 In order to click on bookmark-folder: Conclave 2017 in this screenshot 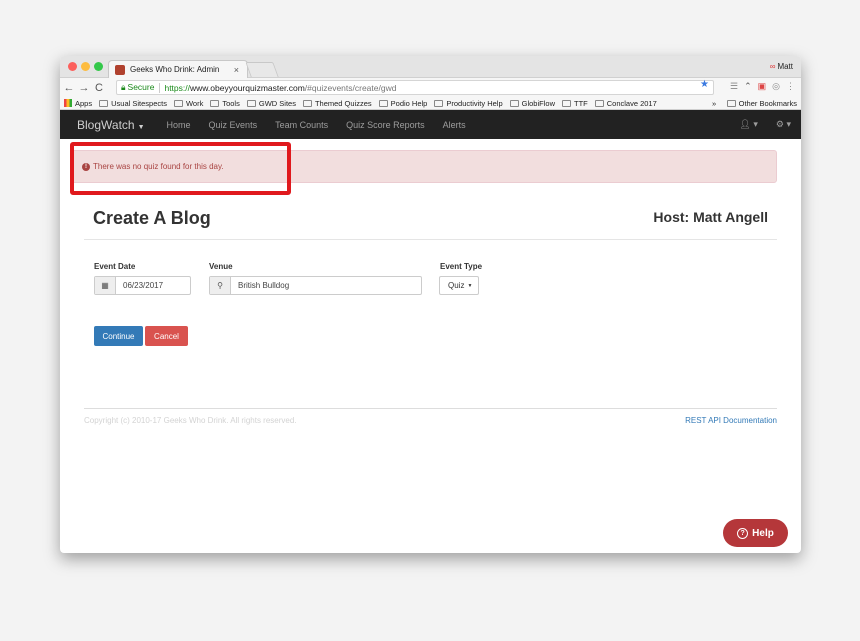, I will do `click(625, 103)`.